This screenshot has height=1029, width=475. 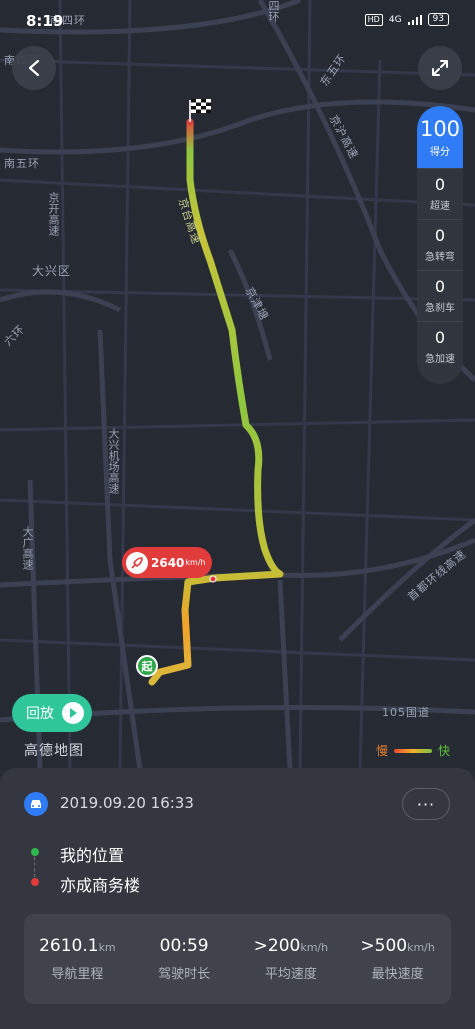 I want to click on top-speed-value: 2640, so click(x=168, y=562).